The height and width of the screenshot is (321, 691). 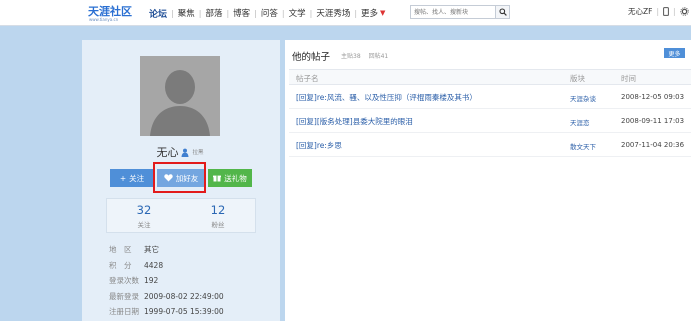 I want to click on followers-stat: 12 粉丝, so click(x=218, y=215).